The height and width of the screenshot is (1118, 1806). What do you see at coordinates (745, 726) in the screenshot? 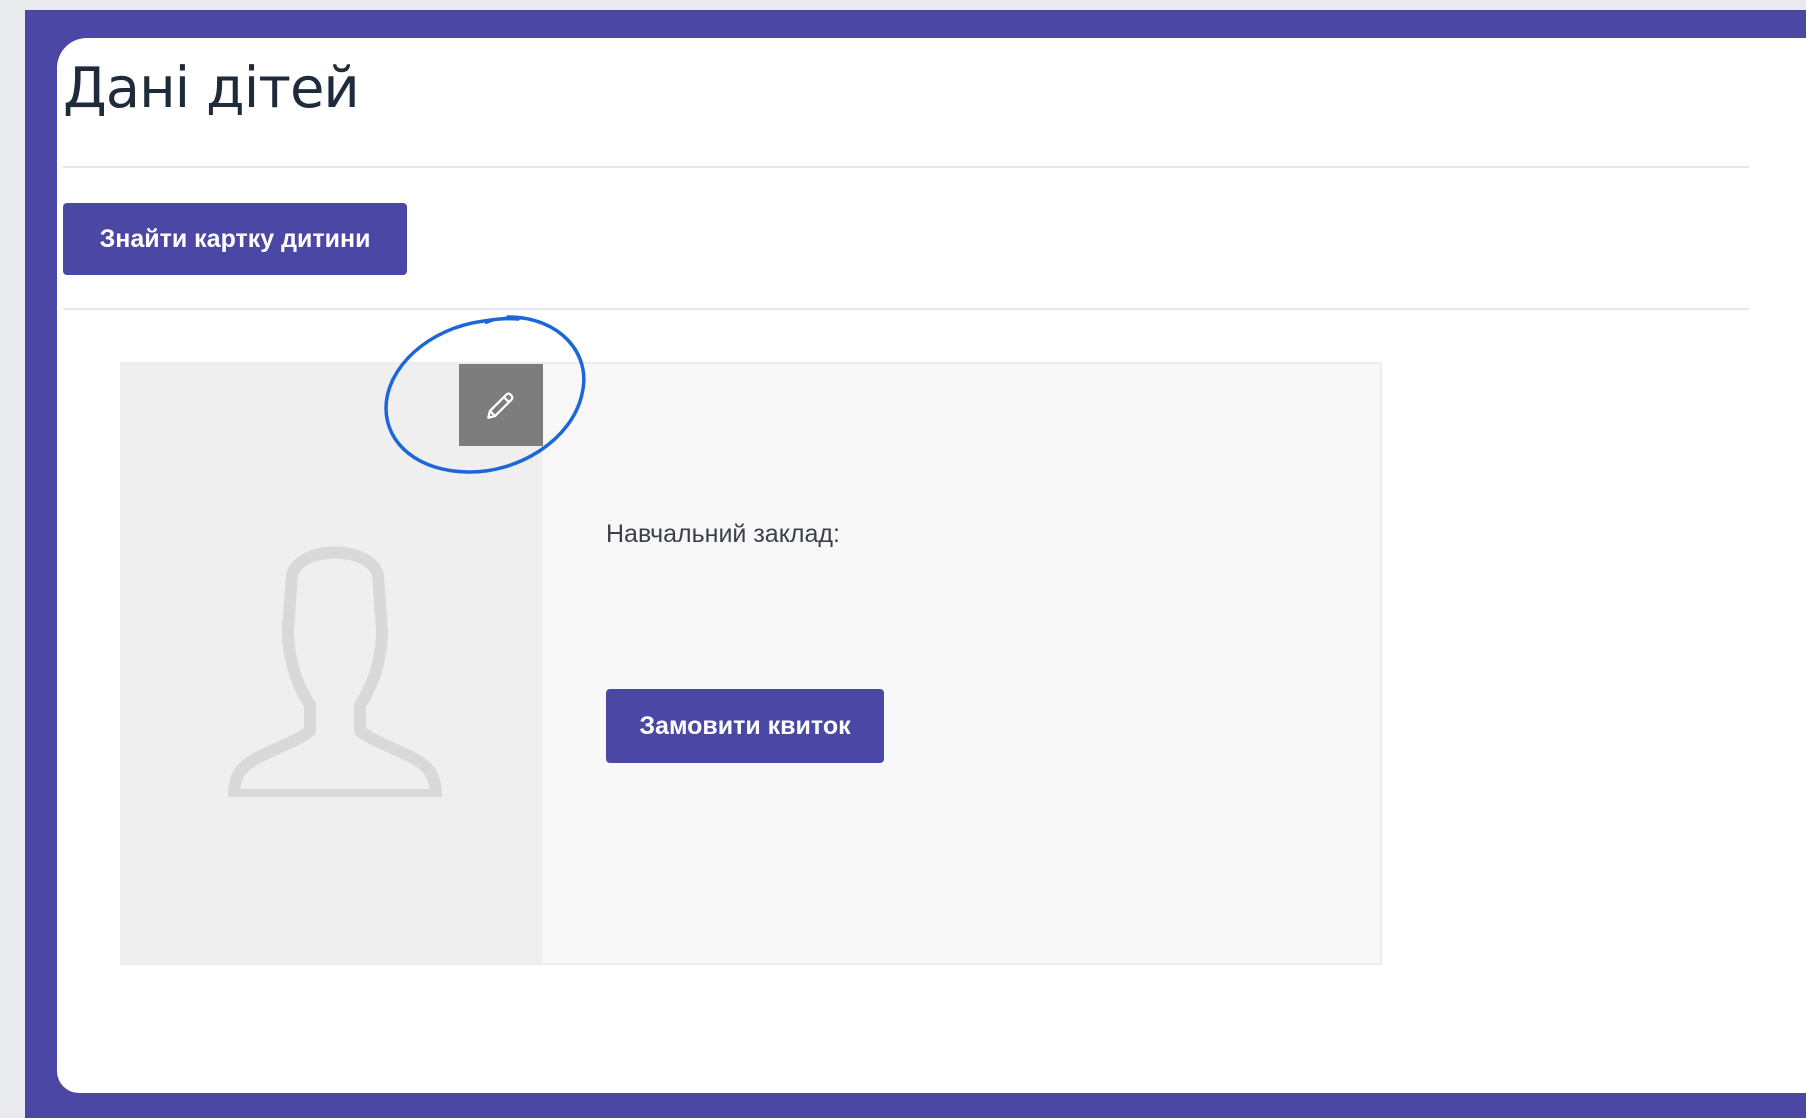
I see `order-ticket-button: Замовити квиток` at bounding box center [745, 726].